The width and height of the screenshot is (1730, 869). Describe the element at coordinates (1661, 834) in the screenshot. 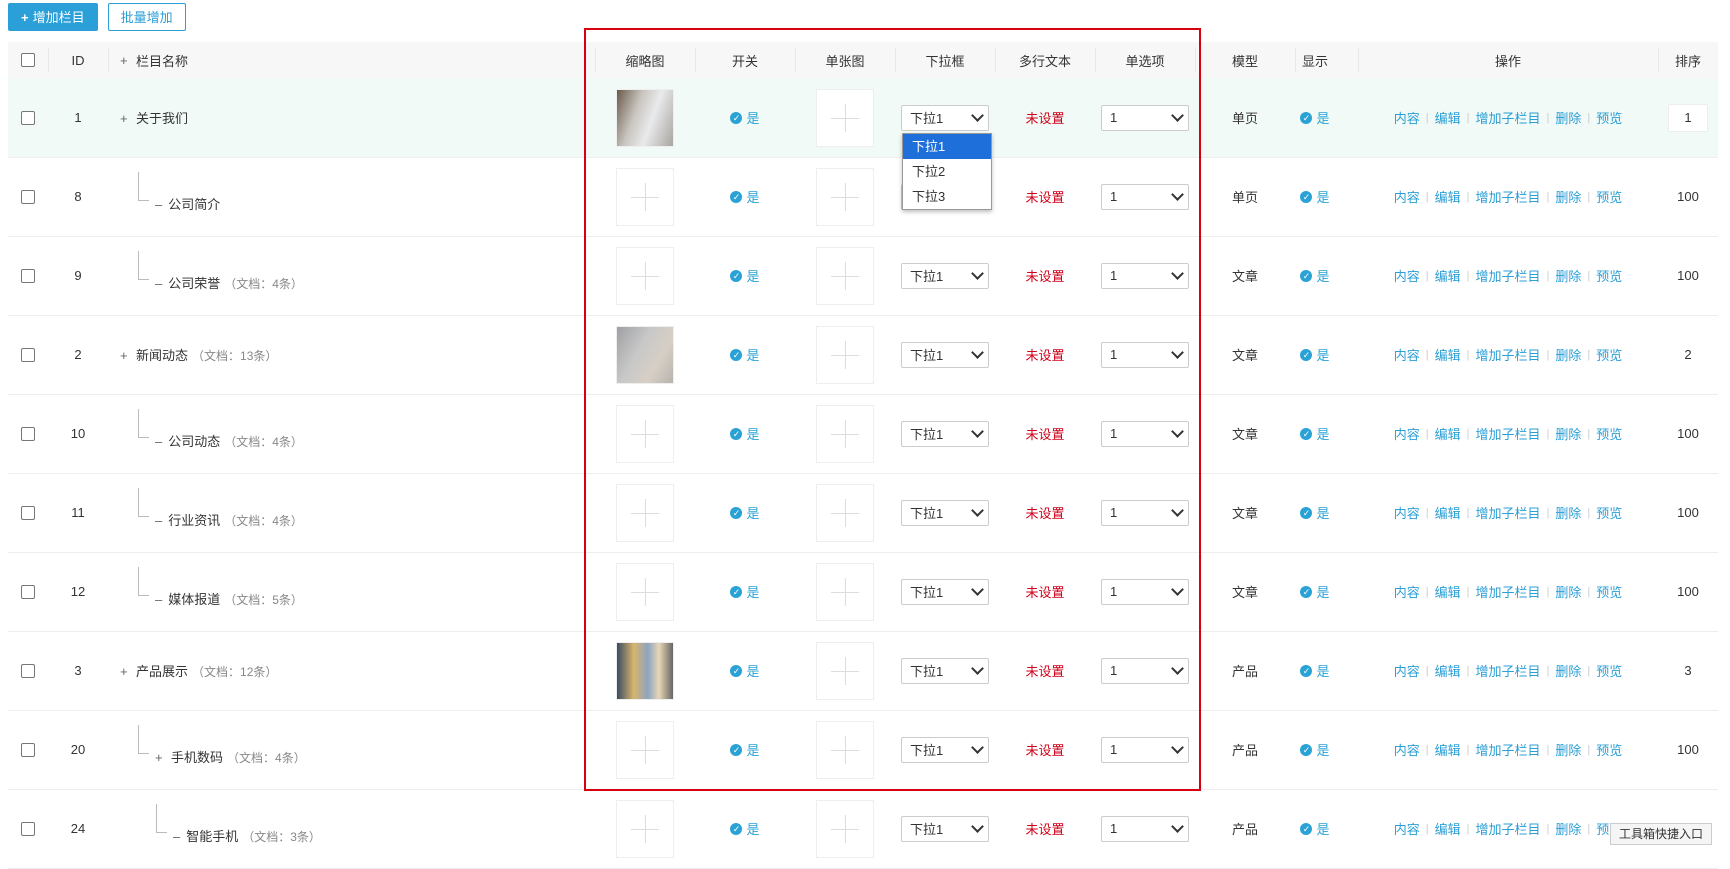

I see `toolbox-shortcut-tip: 工具箱快捷入口` at that location.